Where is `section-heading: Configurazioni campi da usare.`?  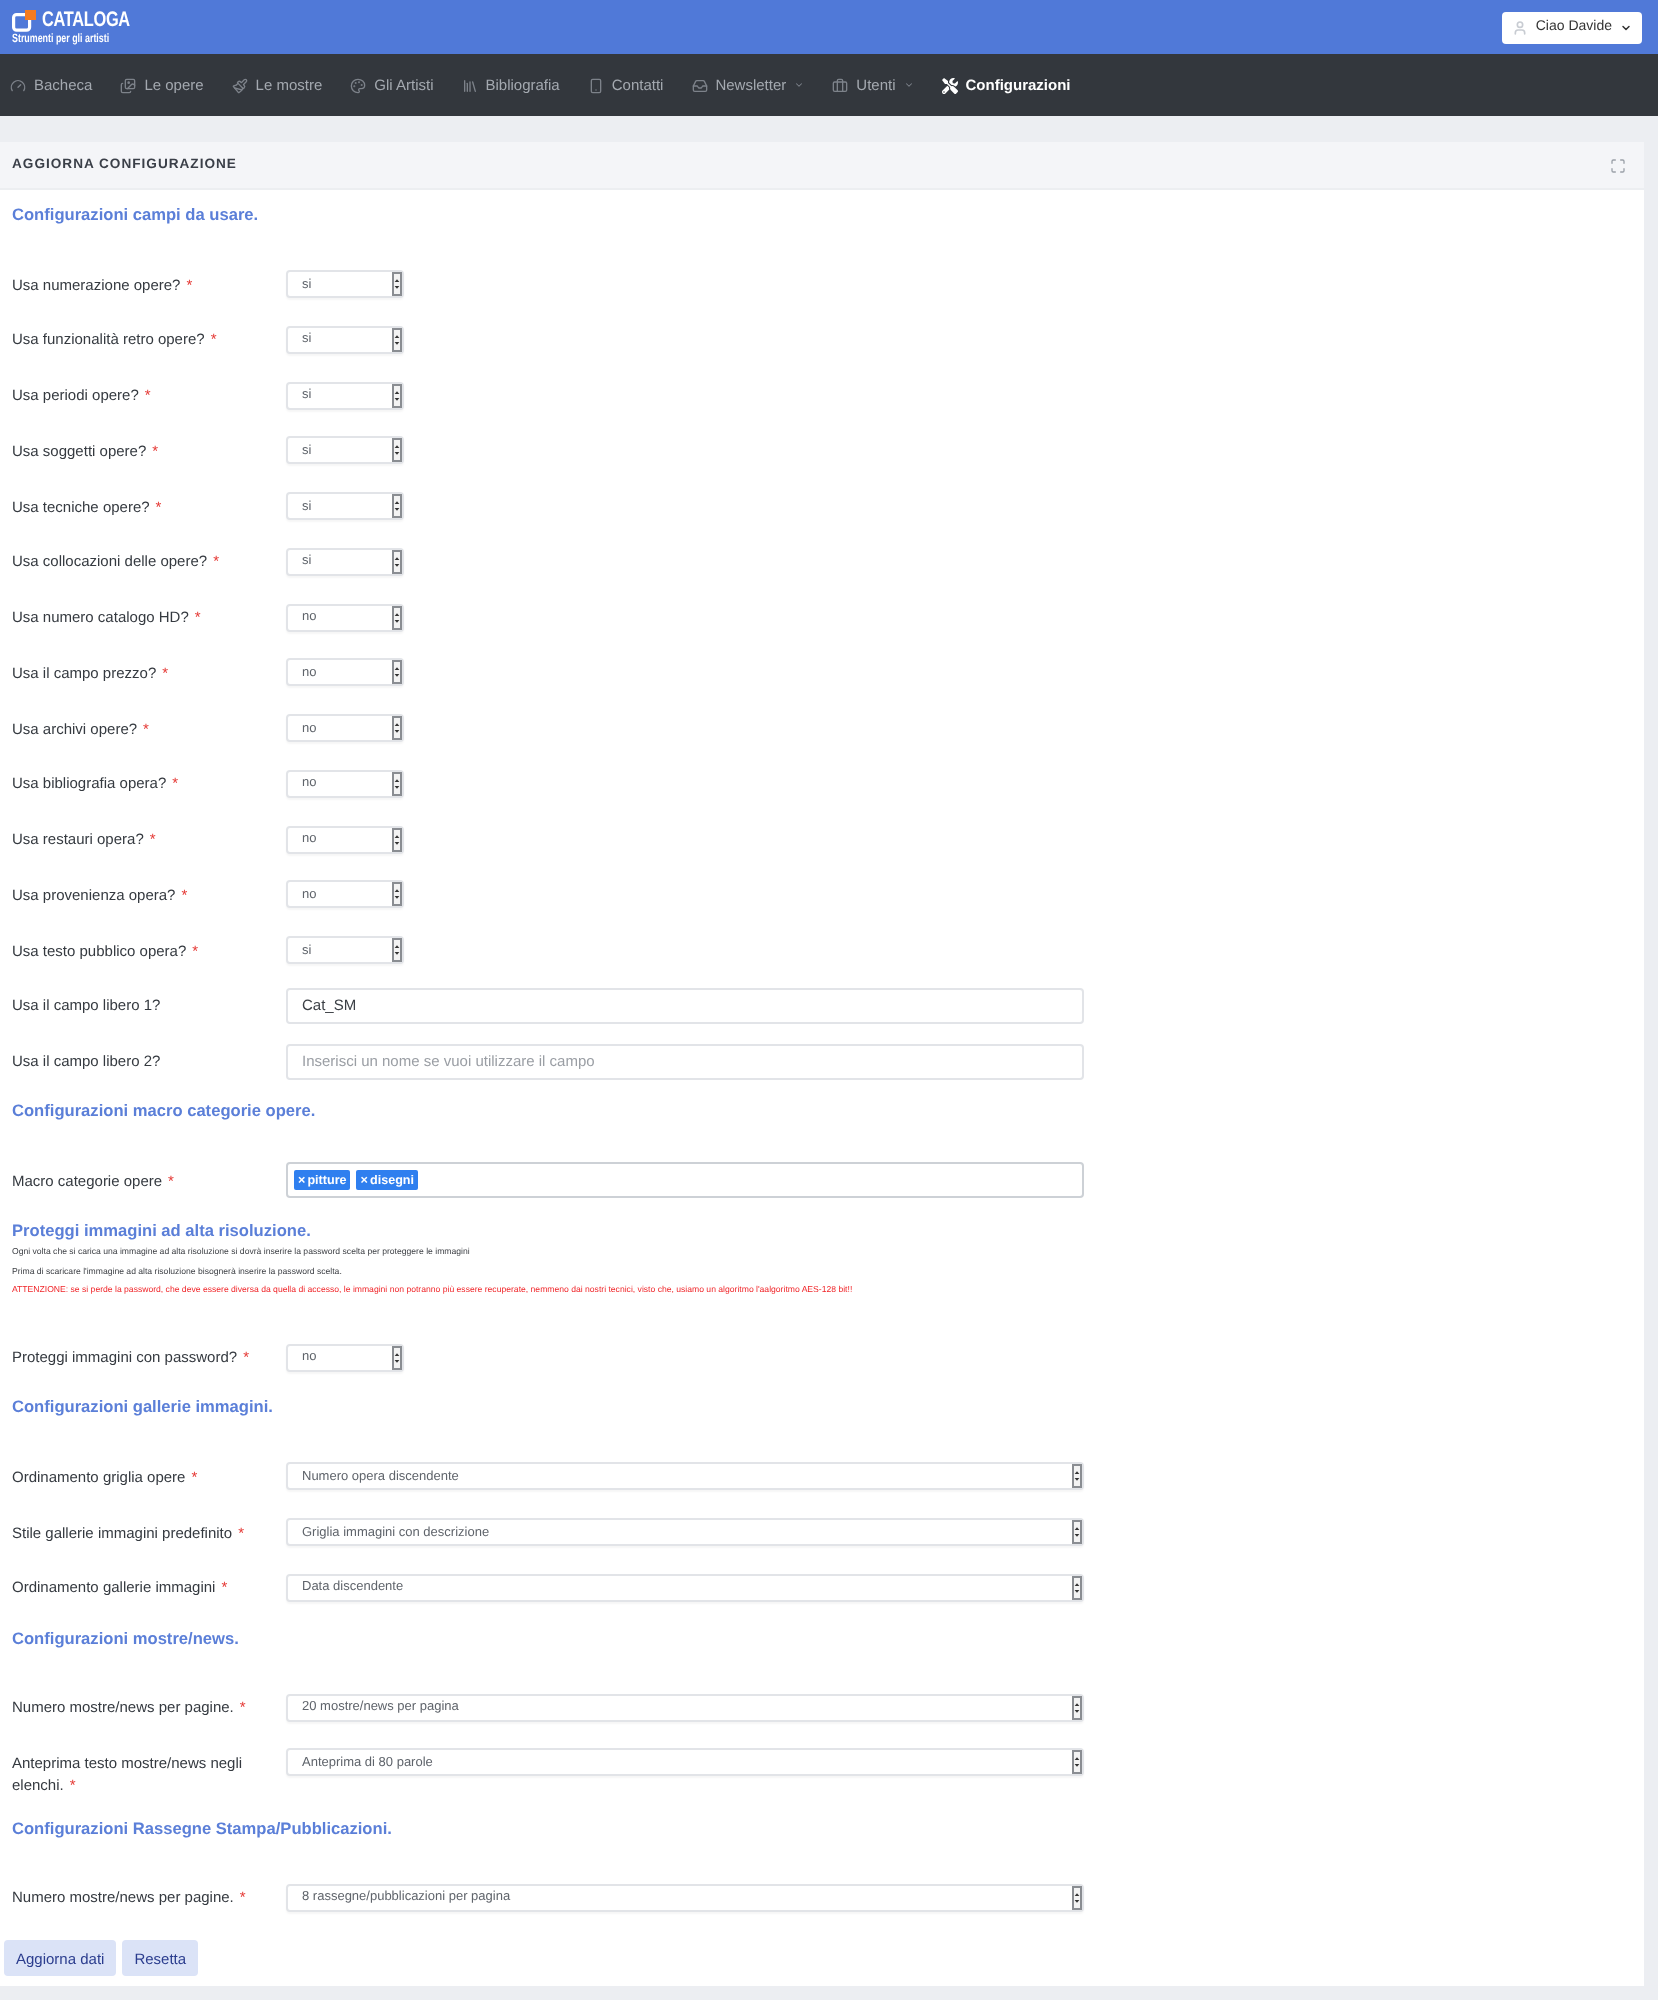
section-heading: Configurazioni campi da usare. is located at coordinates (135, 214).